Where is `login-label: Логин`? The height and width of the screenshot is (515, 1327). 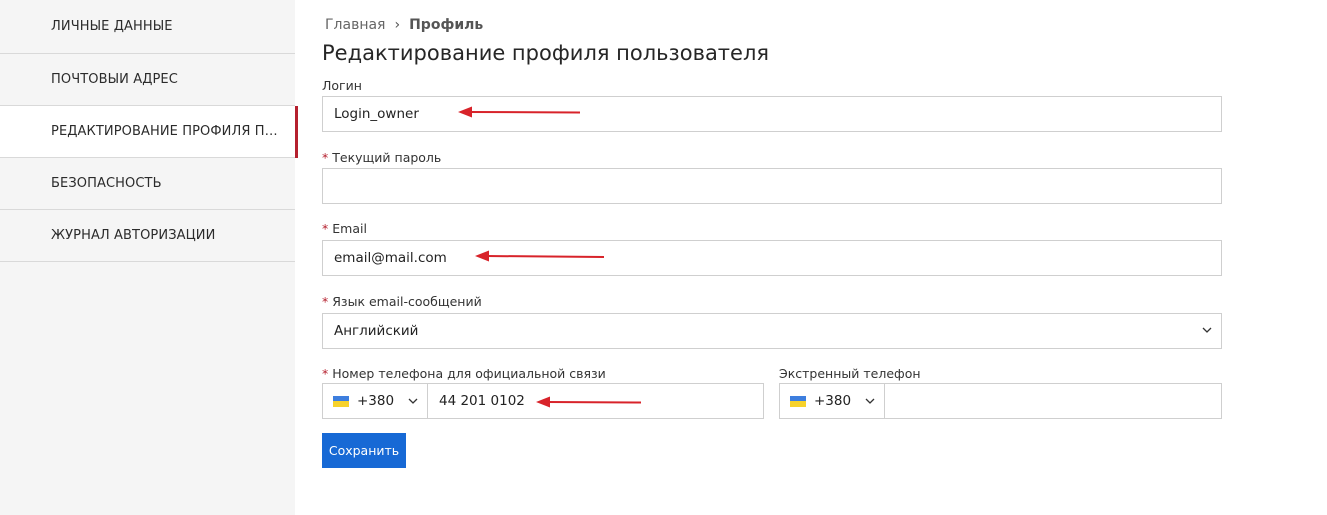 login-label: Логин is located at coordinates (342, 85).